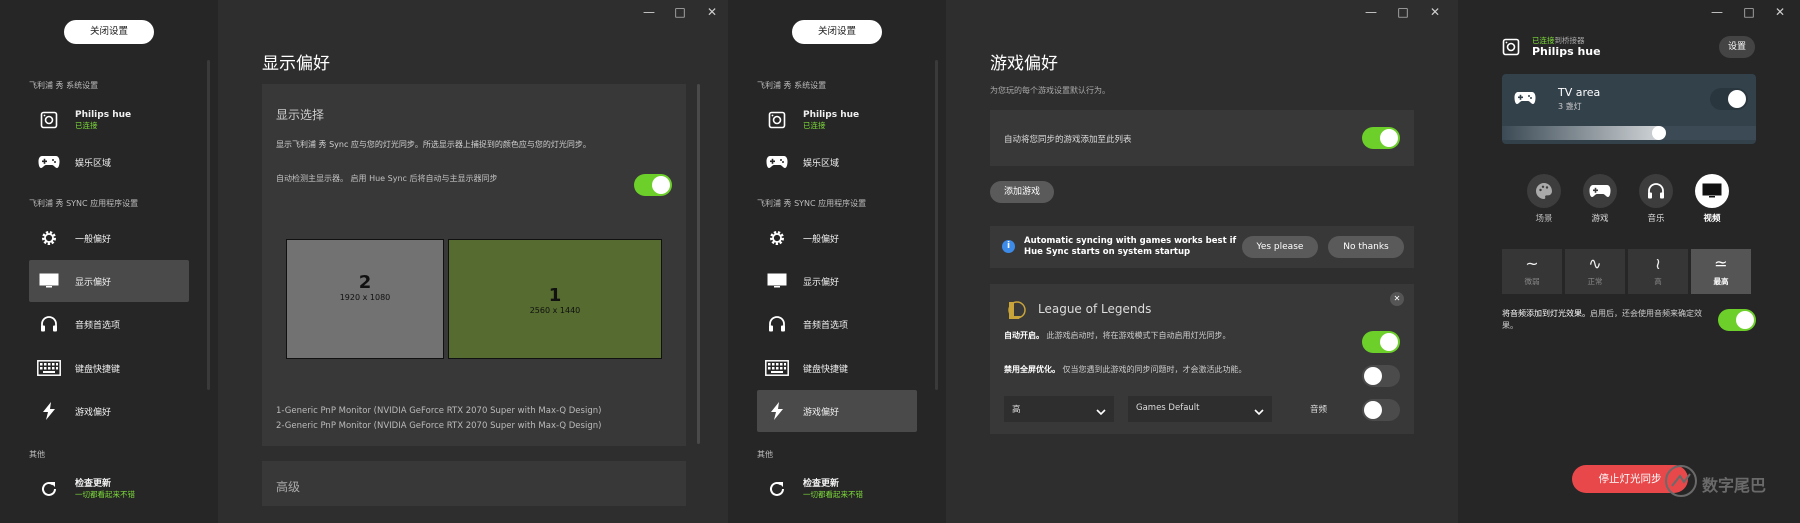  I want to click on gamepad-icon, so click(1600, 191).